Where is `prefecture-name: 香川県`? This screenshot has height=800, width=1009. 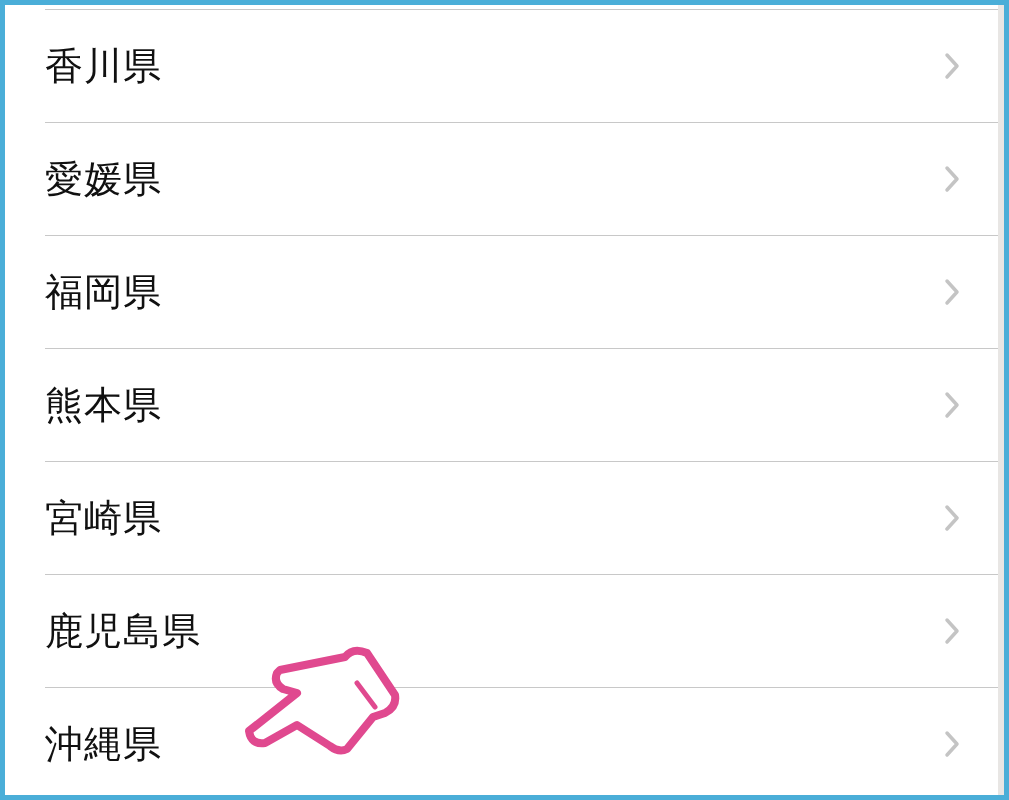
prefecture-name: 香川県 is located at coordinates (103, 66).